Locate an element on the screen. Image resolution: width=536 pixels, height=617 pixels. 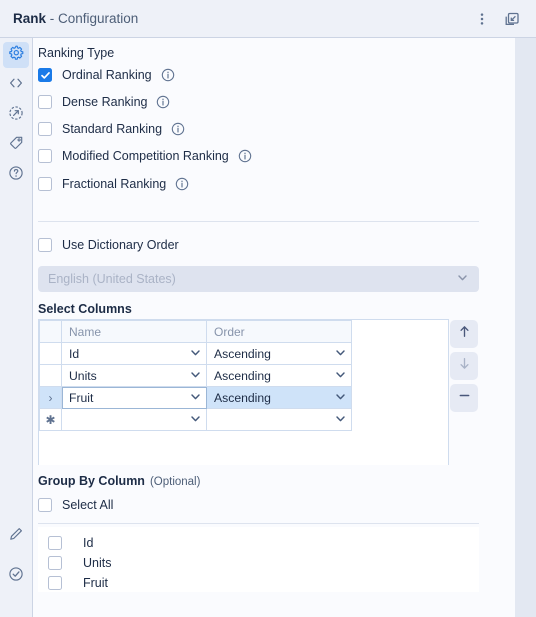
sidebar-item-configuration is located at coordinates (16, 55).